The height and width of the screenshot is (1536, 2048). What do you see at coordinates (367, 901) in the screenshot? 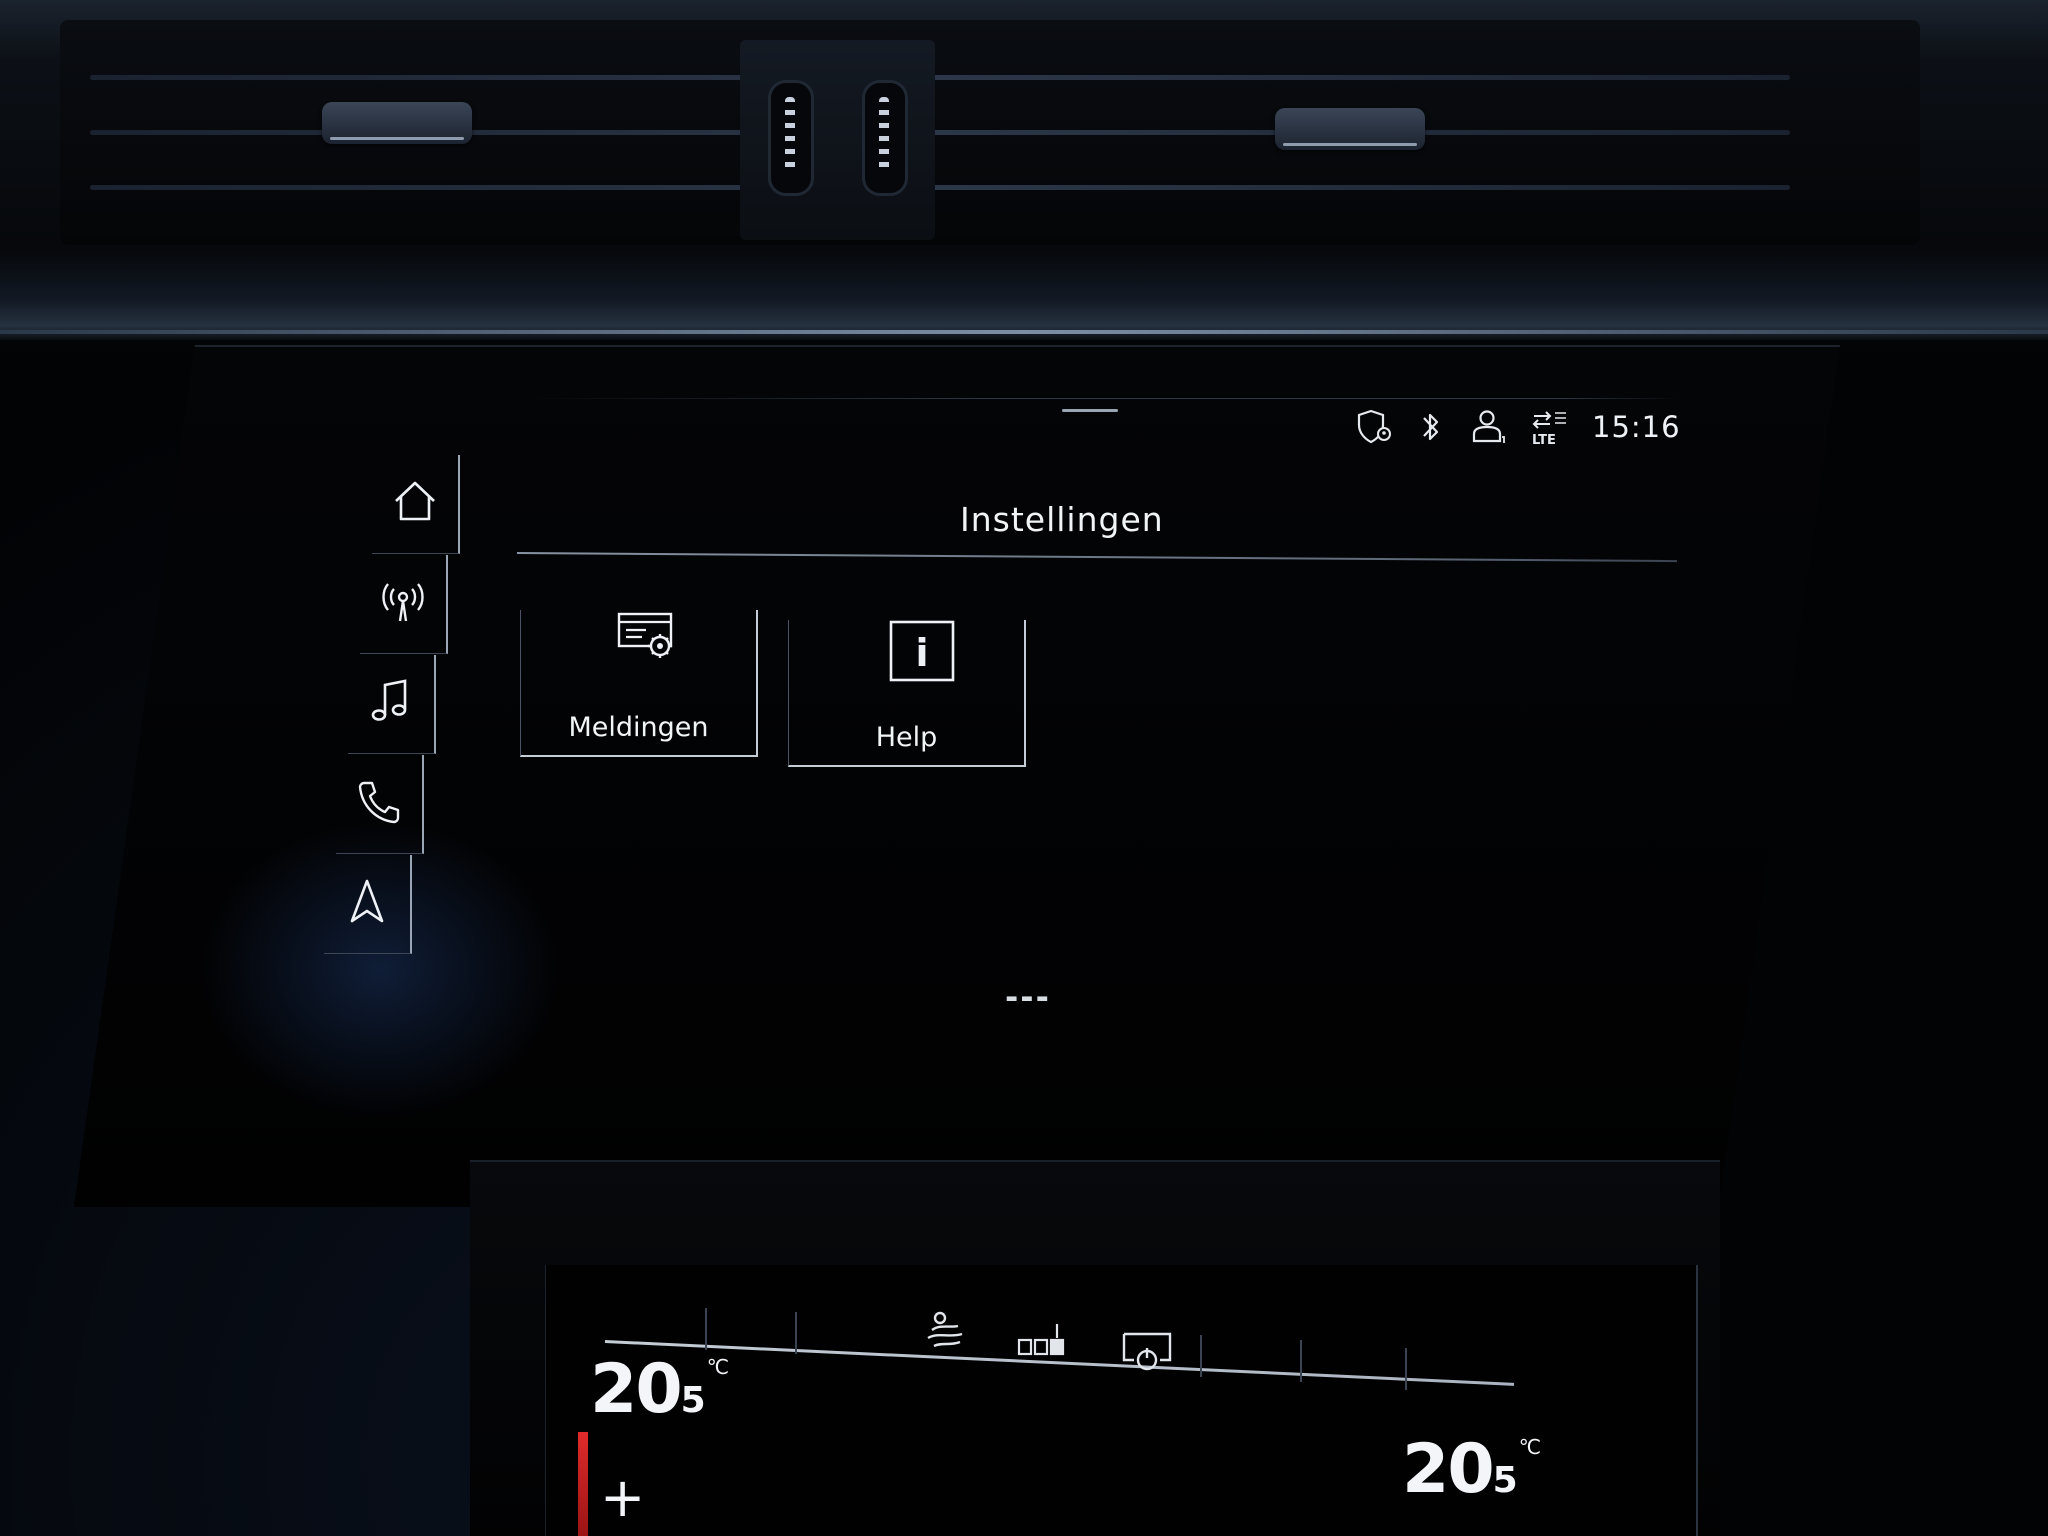
I see `navigation-icon` at bounding box center [367, 901].